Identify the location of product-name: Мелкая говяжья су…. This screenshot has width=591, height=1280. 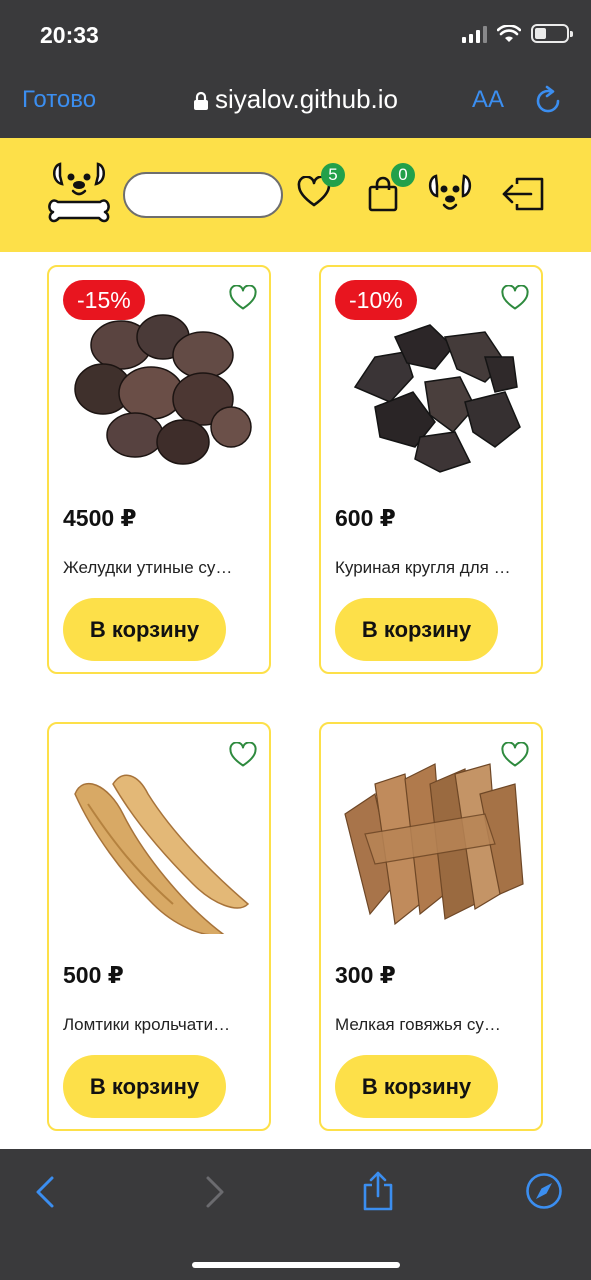
(432, 1025).